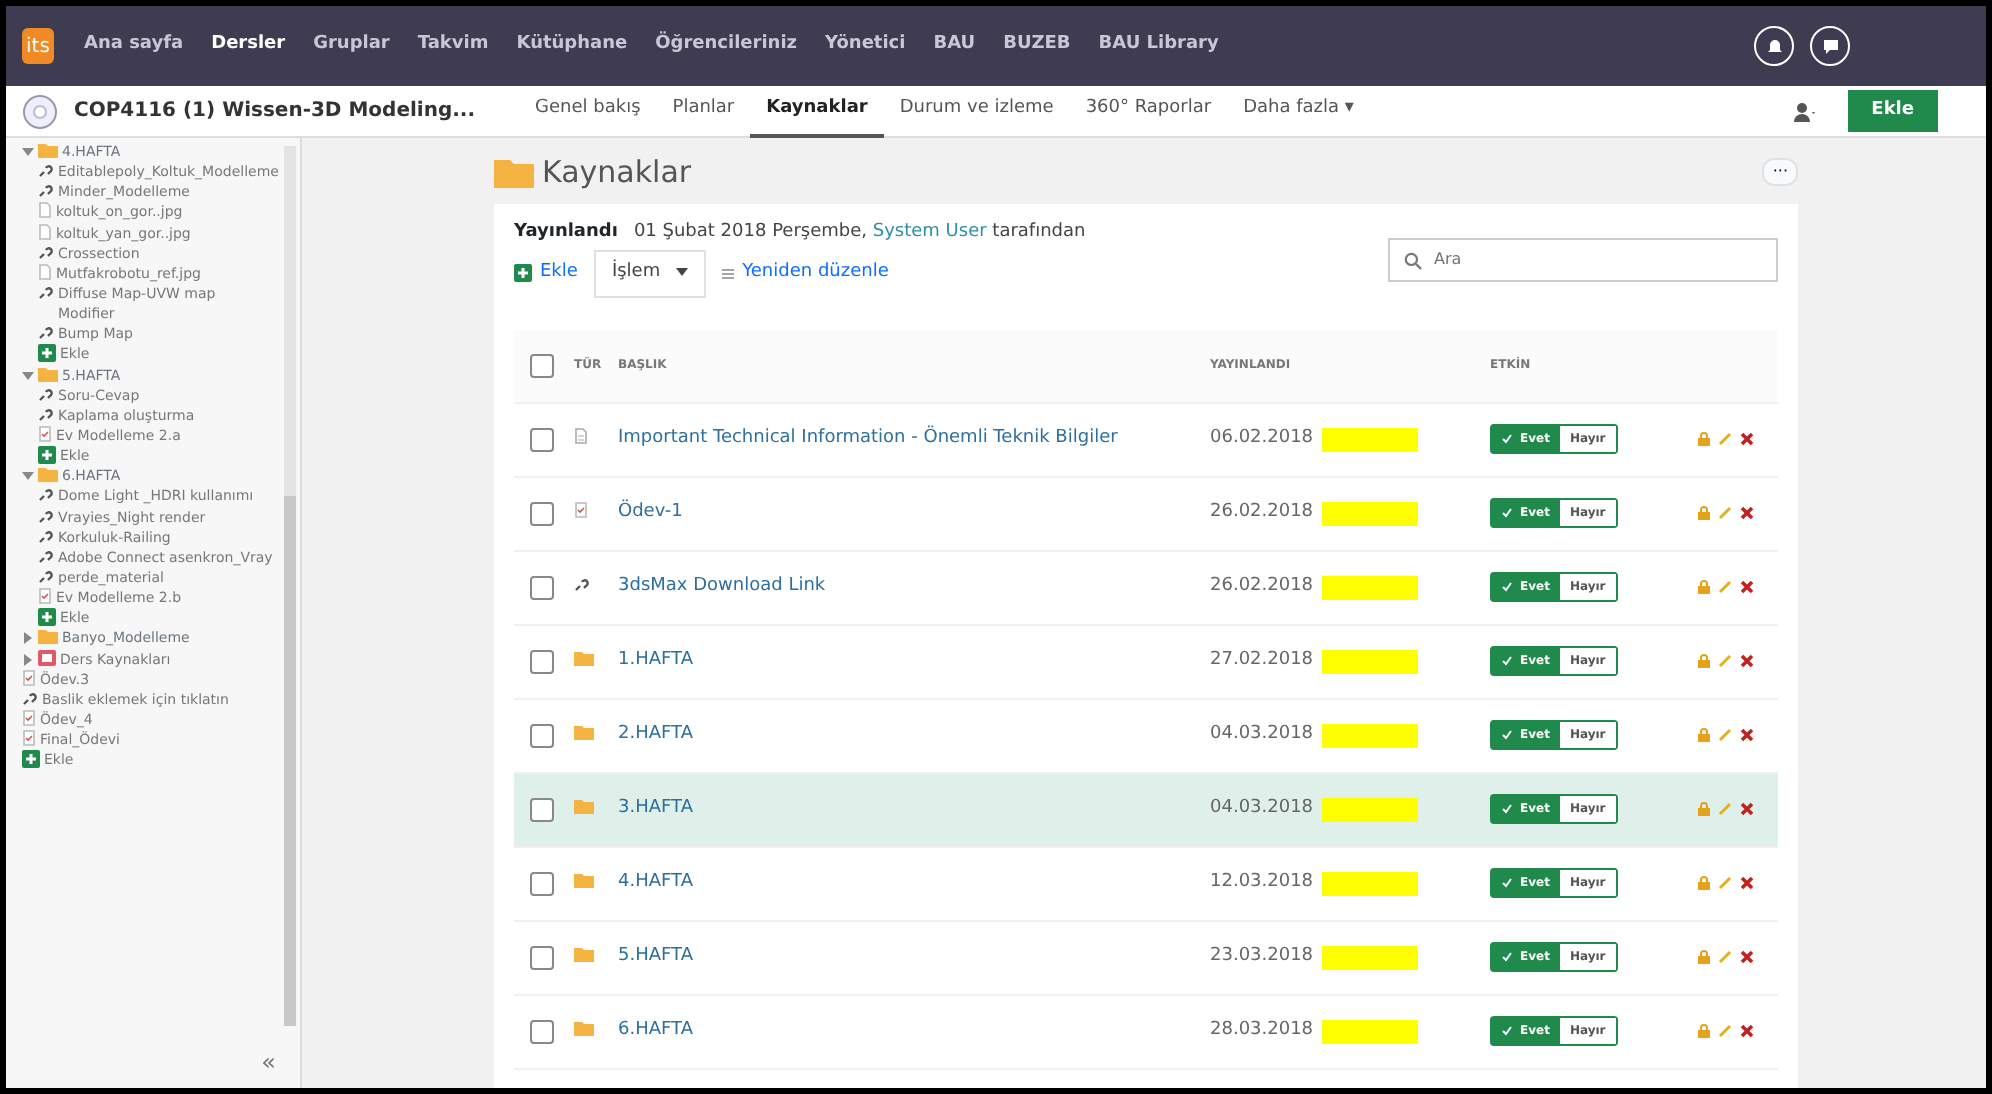 This screenshot has height=1094, width=1992. Describe the element at coordinates (453, 46) in the screenshot. I see `nav-link: Takvim` at that location.